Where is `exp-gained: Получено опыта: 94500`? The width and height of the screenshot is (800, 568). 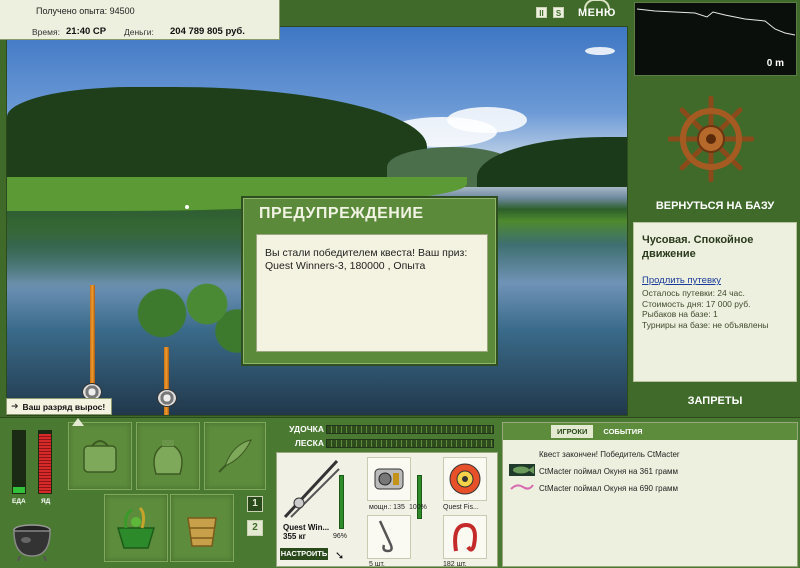
exp-gained: Получено опыта: 94500 is located at coordinates (85, 11).